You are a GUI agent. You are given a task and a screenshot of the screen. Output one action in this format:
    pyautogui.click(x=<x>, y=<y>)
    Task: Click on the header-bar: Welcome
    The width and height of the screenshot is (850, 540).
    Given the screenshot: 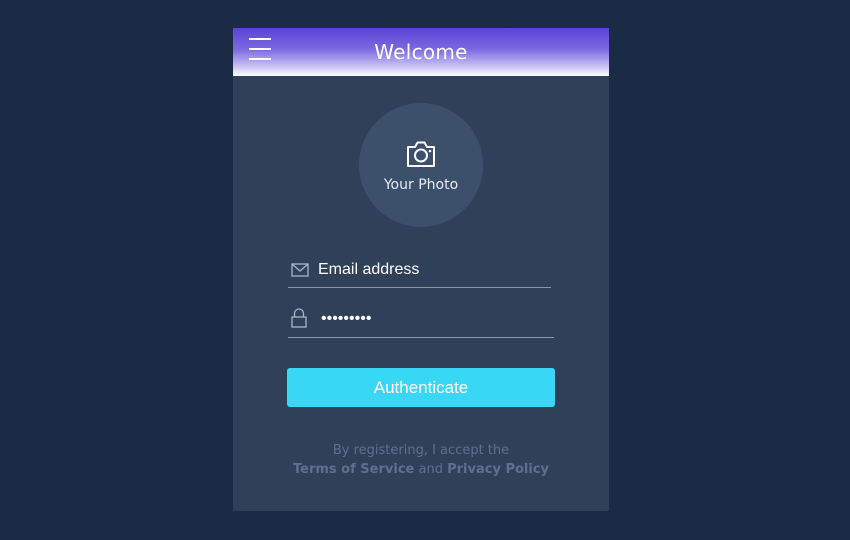 What is the action you would take?
    pyautogui.click(x=421, y=52)
    